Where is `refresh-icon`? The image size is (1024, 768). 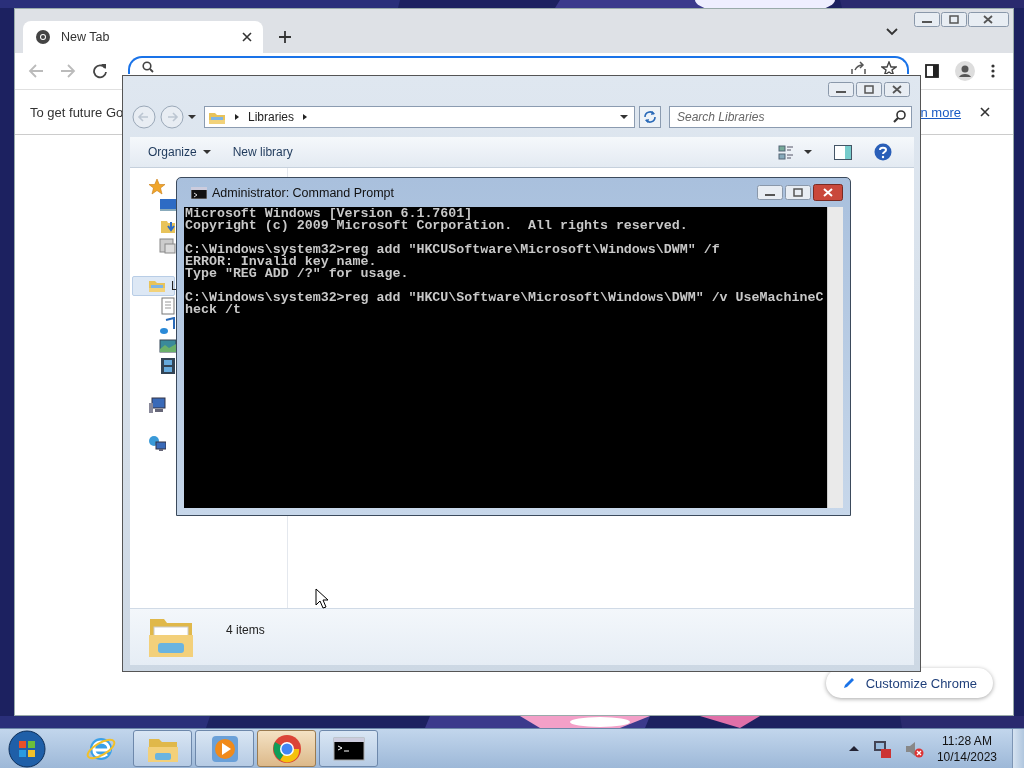 refresh-icon is located at coordinates (650, 117).